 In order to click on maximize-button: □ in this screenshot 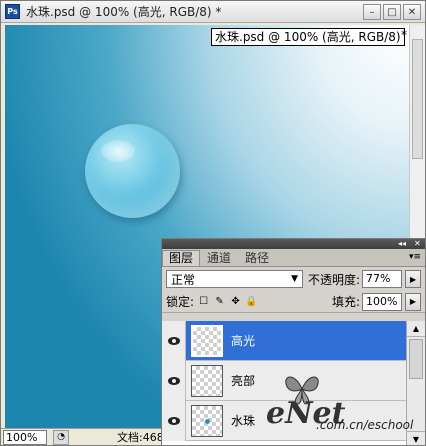, I will do `click(392, 12)`.